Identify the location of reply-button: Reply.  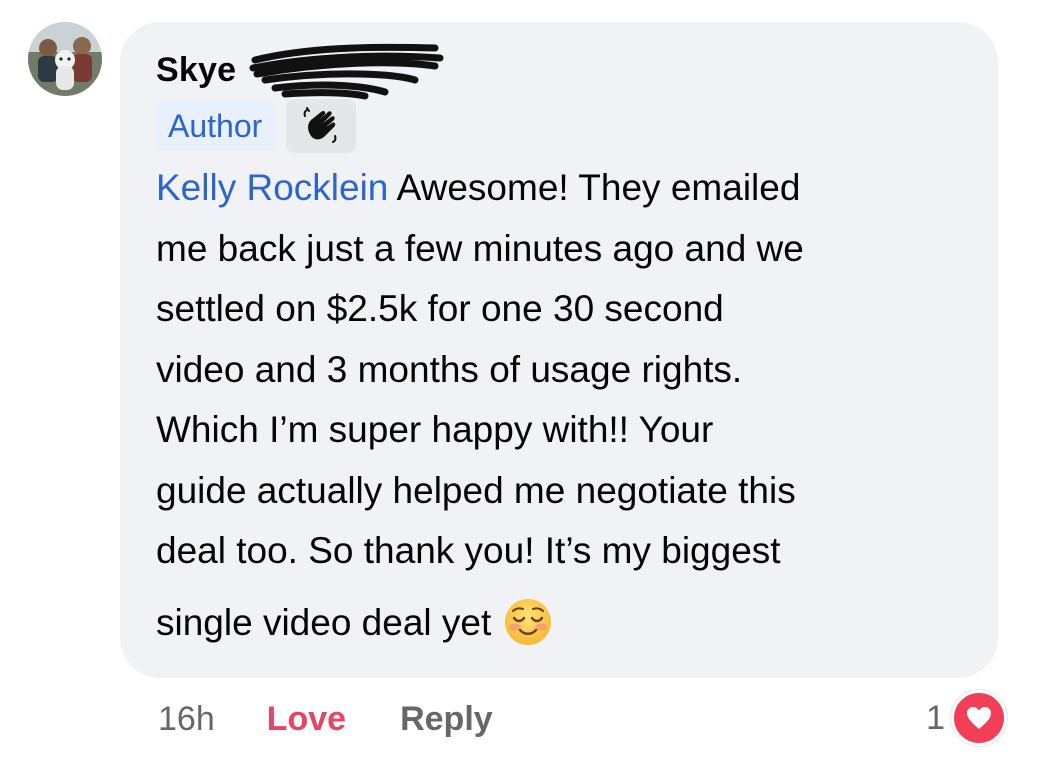
(446, 719).